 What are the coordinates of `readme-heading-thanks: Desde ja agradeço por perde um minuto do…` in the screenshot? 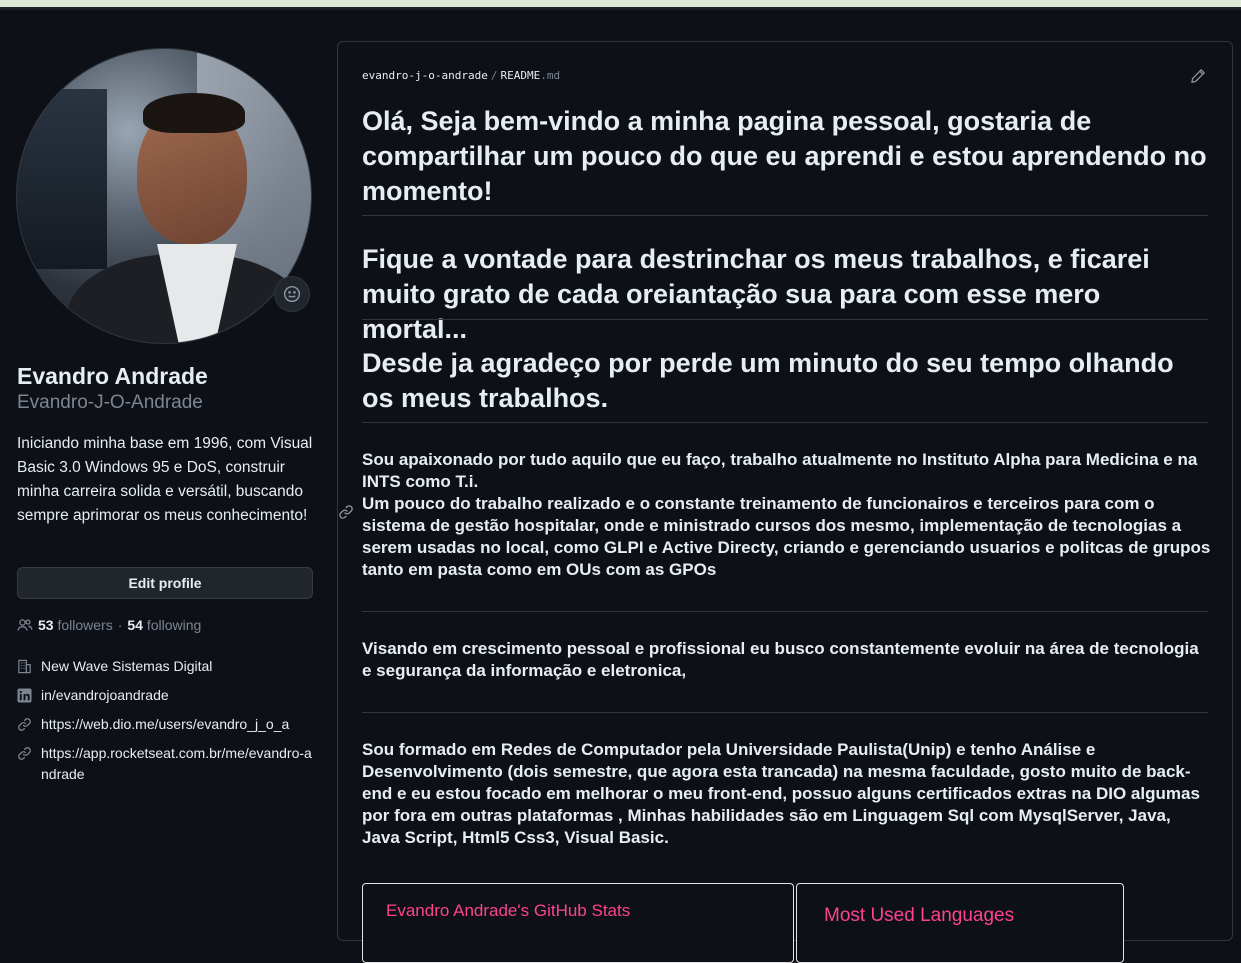 It's located at (768, 380).